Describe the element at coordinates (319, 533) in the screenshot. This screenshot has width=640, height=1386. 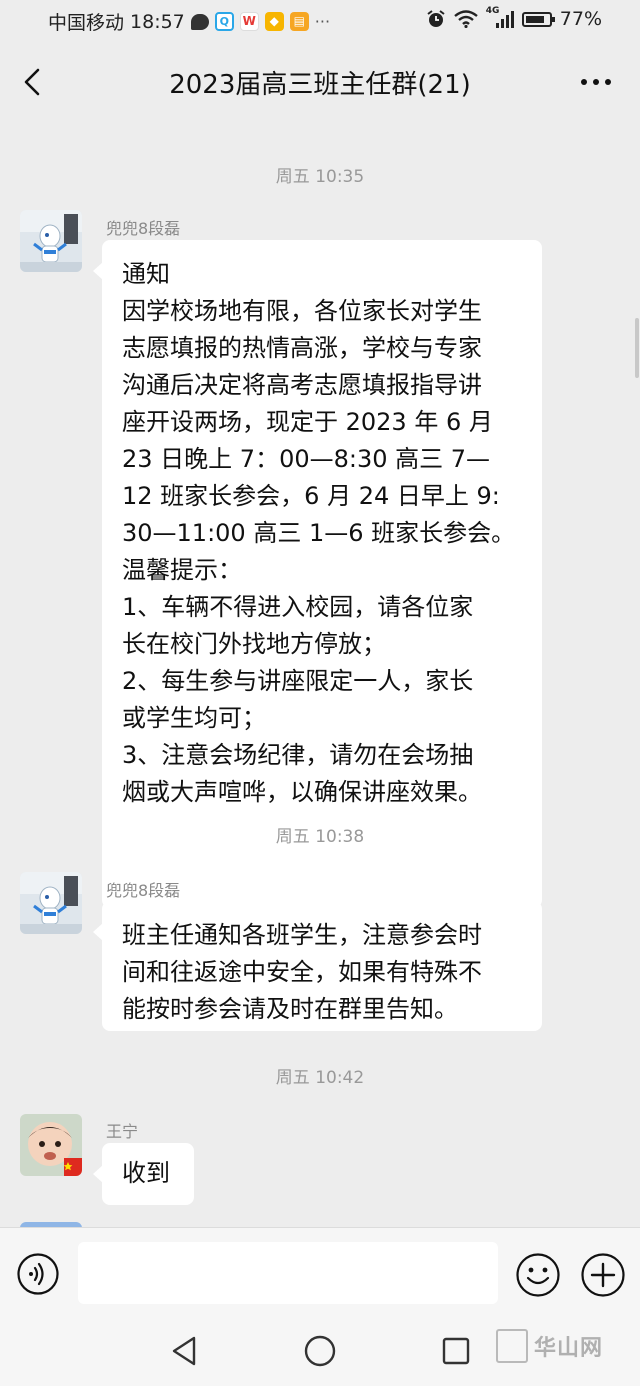
I see `message-line: 30—11:00 高三 1—6 班家长参会。` at that location.